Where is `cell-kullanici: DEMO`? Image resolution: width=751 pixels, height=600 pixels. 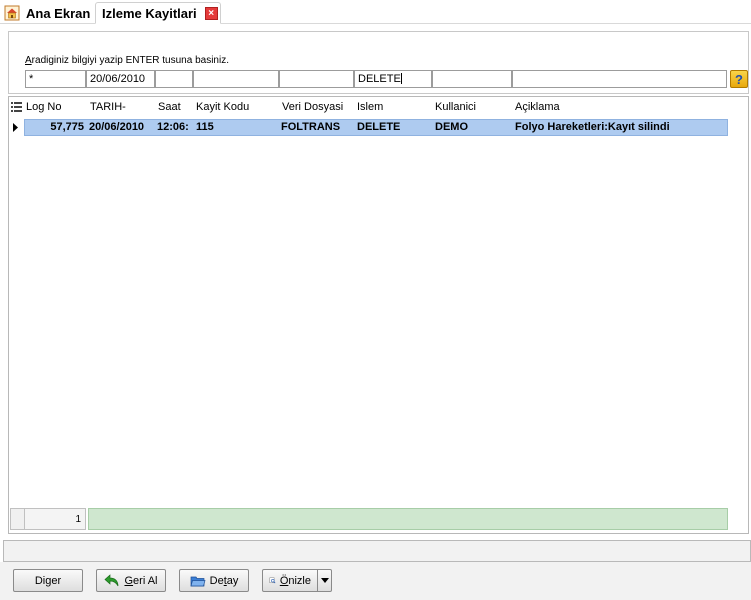 cell-kullanici: DEMO is located at coordinates (451, 127).